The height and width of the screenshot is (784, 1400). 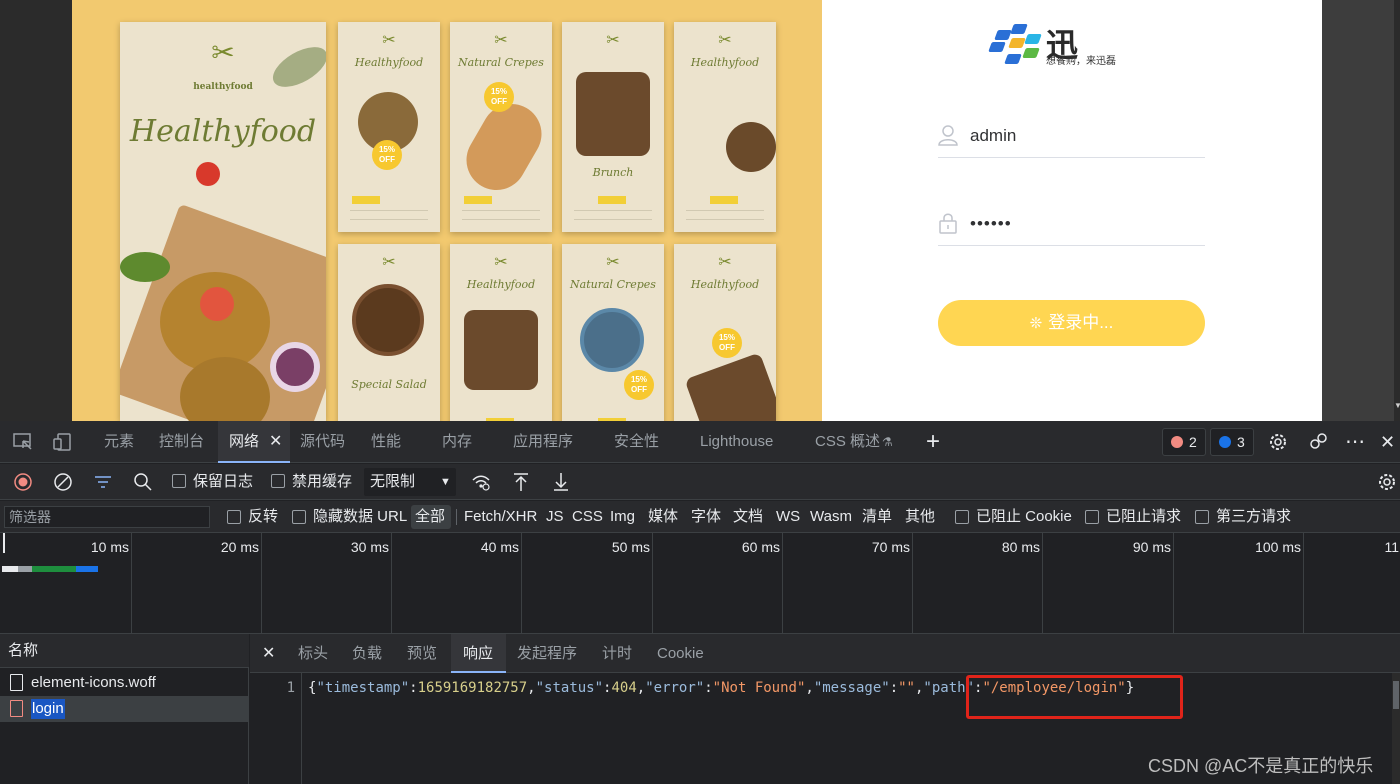 What do you see at coordinates (1071, 226) in the screenshot?
I see `password-field: ••••••` at bounding box center [1071, 226].